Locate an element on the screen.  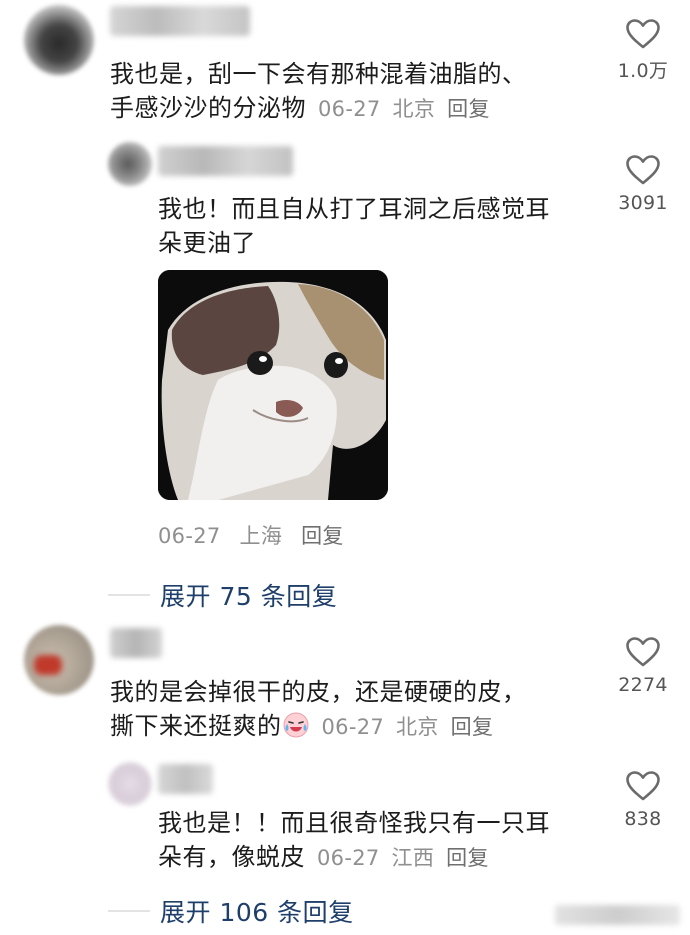
like-count: 838 is located at coordinates (643, 819).